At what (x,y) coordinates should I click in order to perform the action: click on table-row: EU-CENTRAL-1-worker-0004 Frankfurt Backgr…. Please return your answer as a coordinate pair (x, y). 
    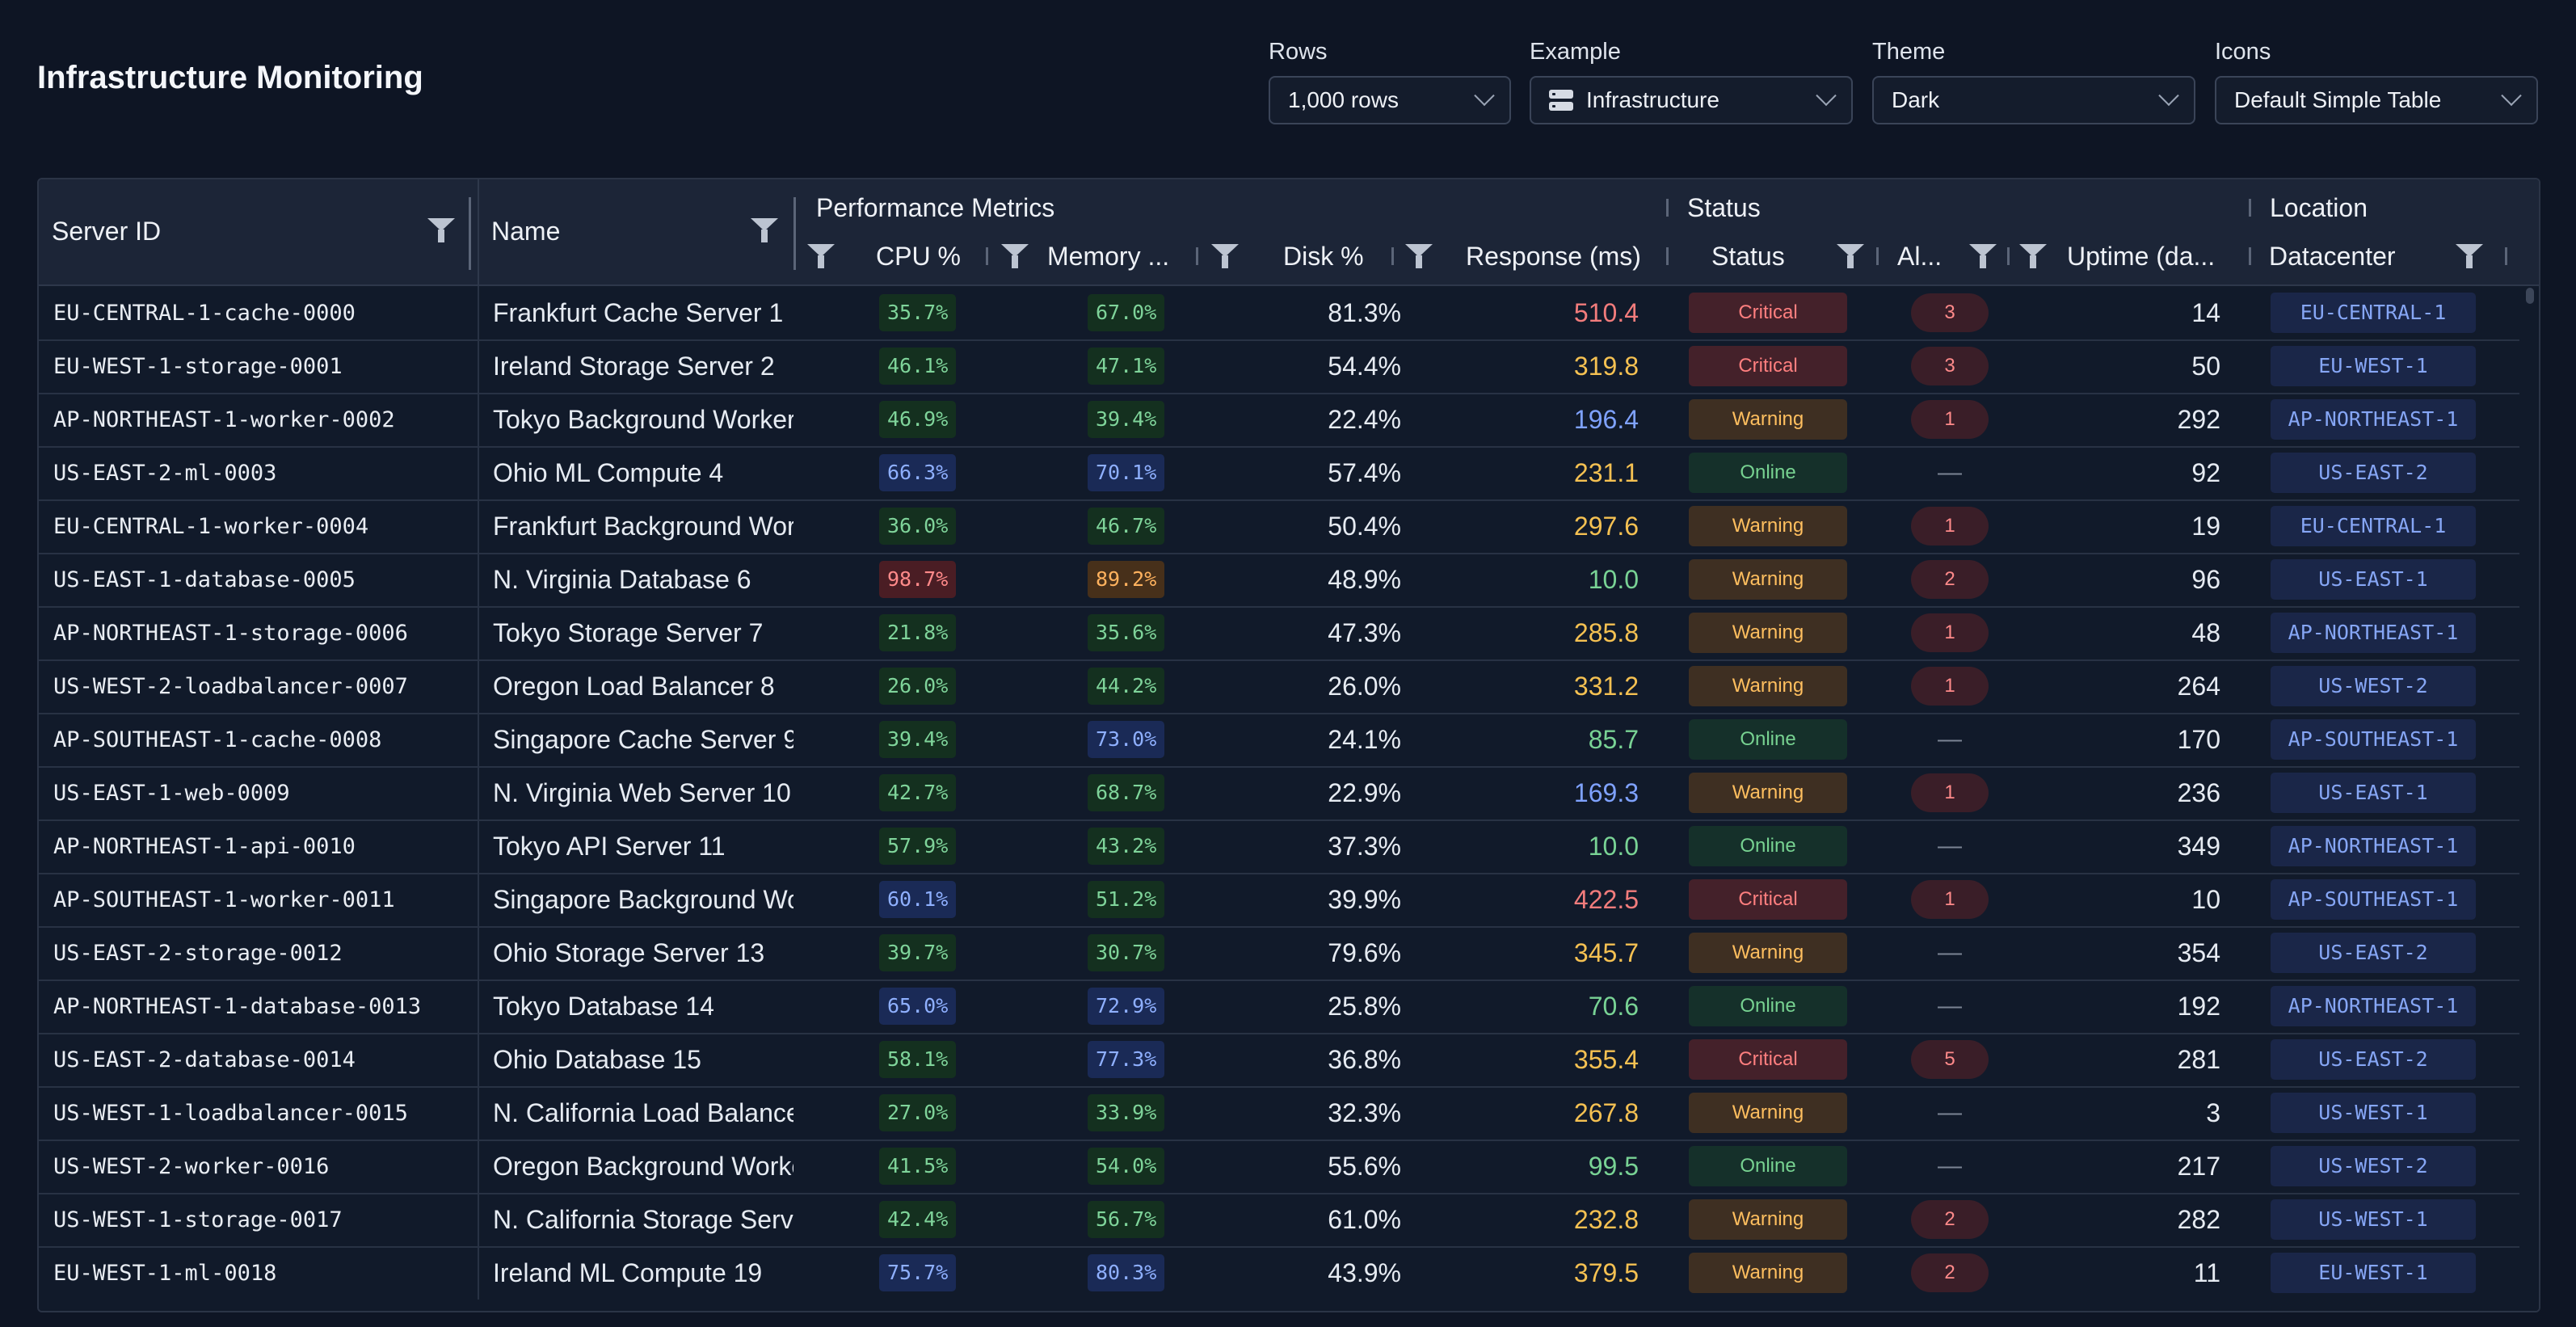
    Looking at the image, I should click on (1279, 526).